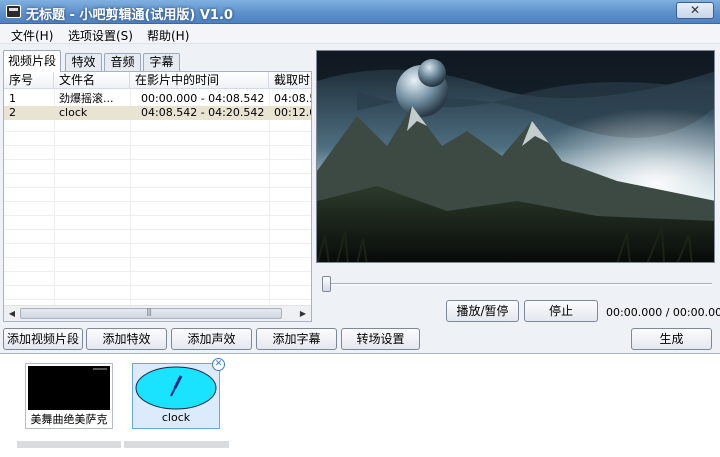 This screenshot has height=457, width=720. I want to click on row-filename: clock, so click(73, 112).